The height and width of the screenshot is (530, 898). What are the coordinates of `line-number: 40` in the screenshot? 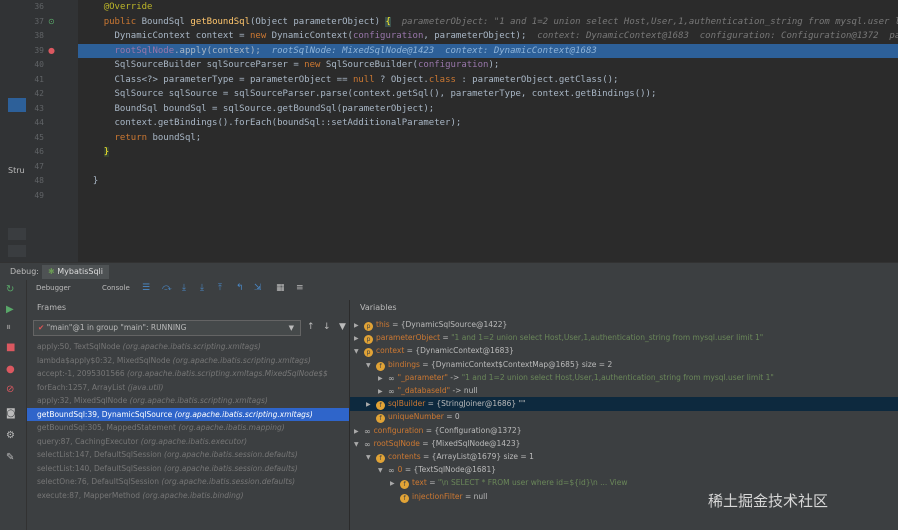 It's located at (37, 65).